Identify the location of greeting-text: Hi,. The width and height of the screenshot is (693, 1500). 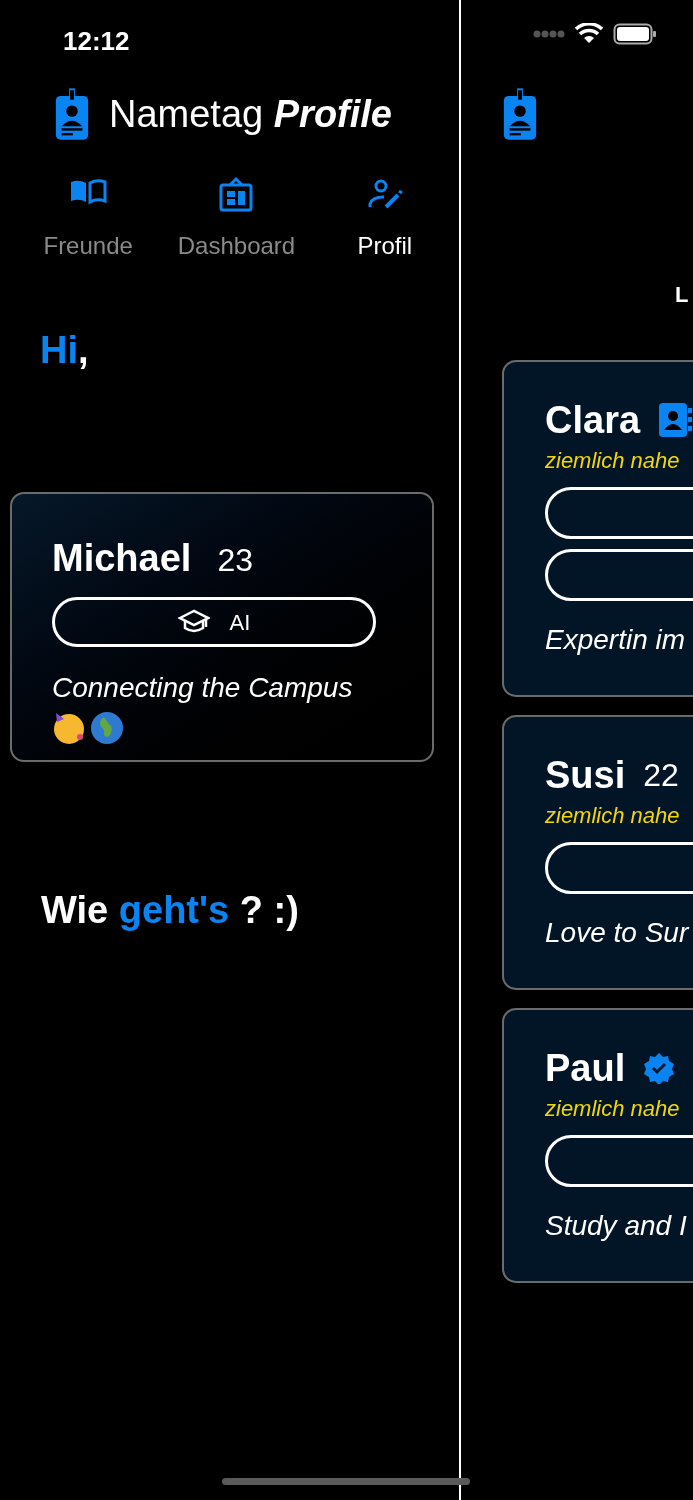
(64, 350).